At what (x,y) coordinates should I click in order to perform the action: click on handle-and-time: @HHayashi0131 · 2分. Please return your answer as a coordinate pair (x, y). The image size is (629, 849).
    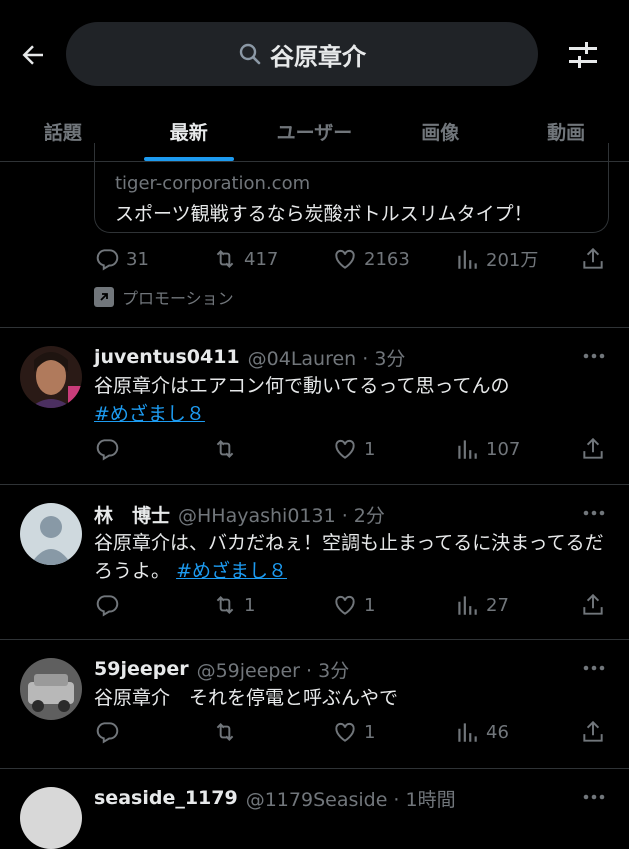
    Looking at the image, I should click on (281, 514).